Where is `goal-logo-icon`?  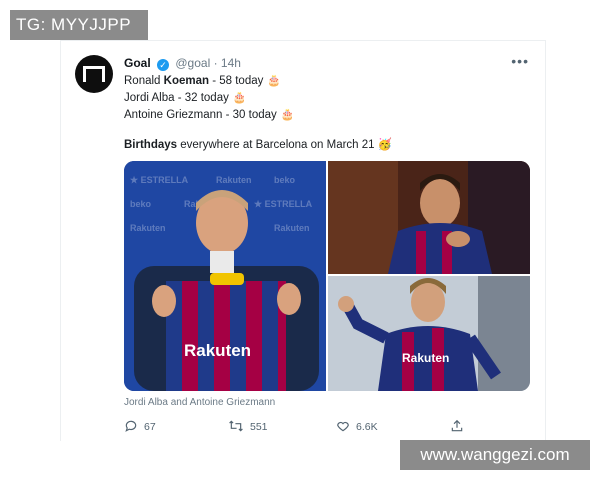
goal-logo-icon is located at coordinates (94, 74).